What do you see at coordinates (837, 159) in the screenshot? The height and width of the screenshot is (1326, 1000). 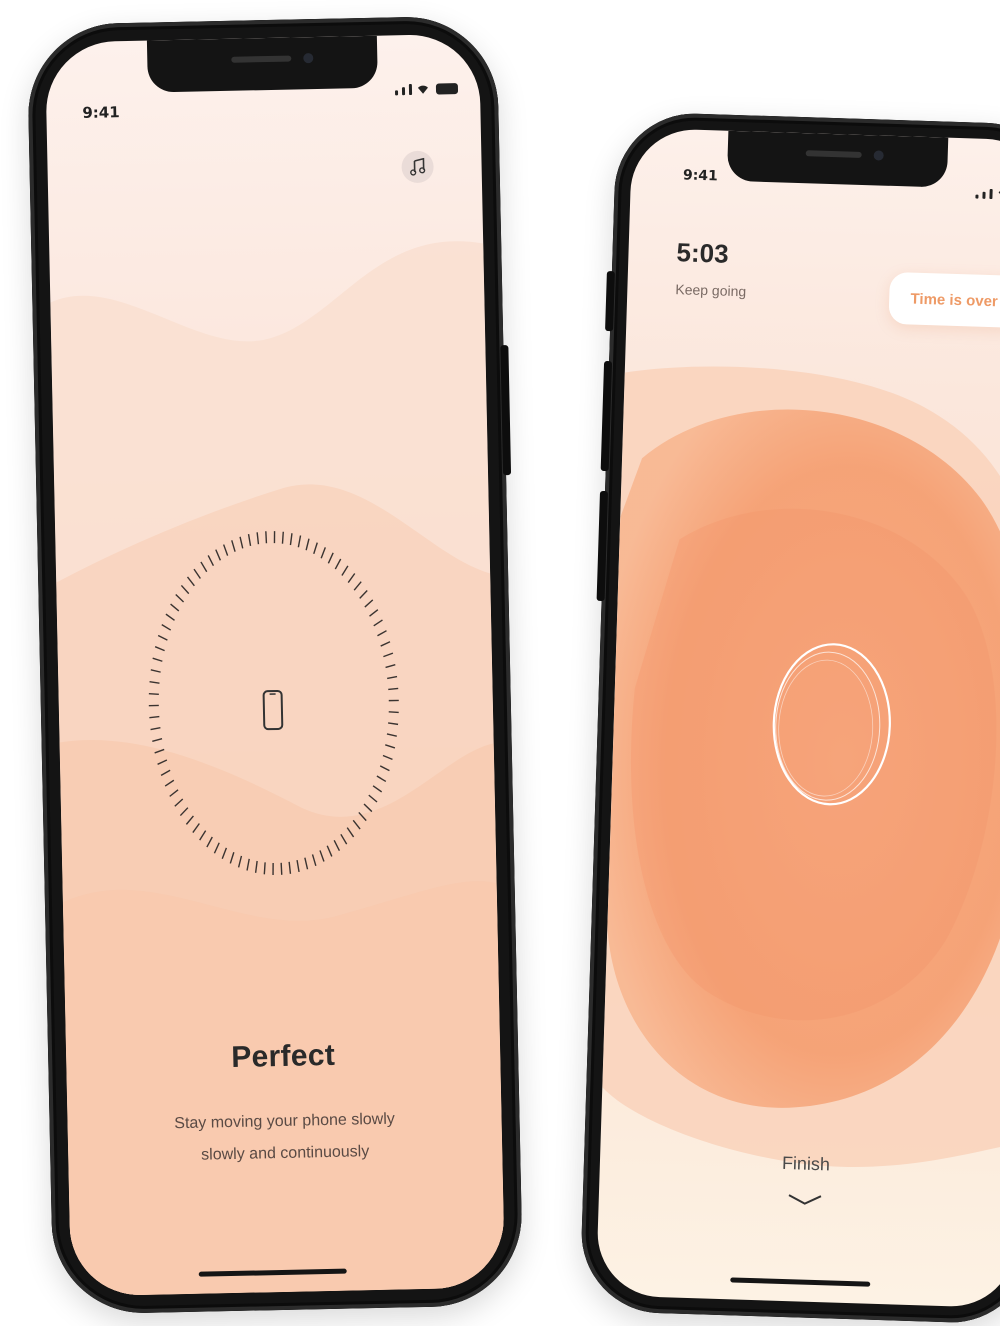 I see `right-phone-notch` at bounding box center [837, 159].